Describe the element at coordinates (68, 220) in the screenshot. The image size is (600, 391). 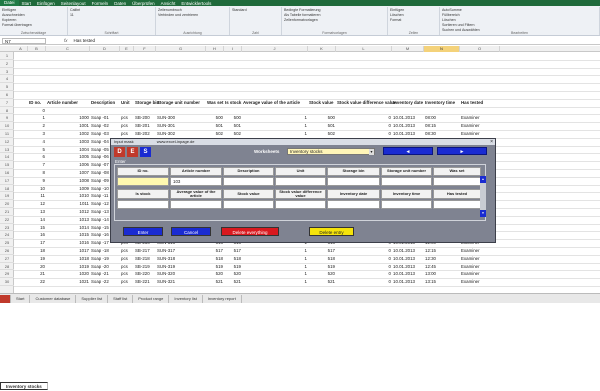
I see `table-cell: 1013` at that location.